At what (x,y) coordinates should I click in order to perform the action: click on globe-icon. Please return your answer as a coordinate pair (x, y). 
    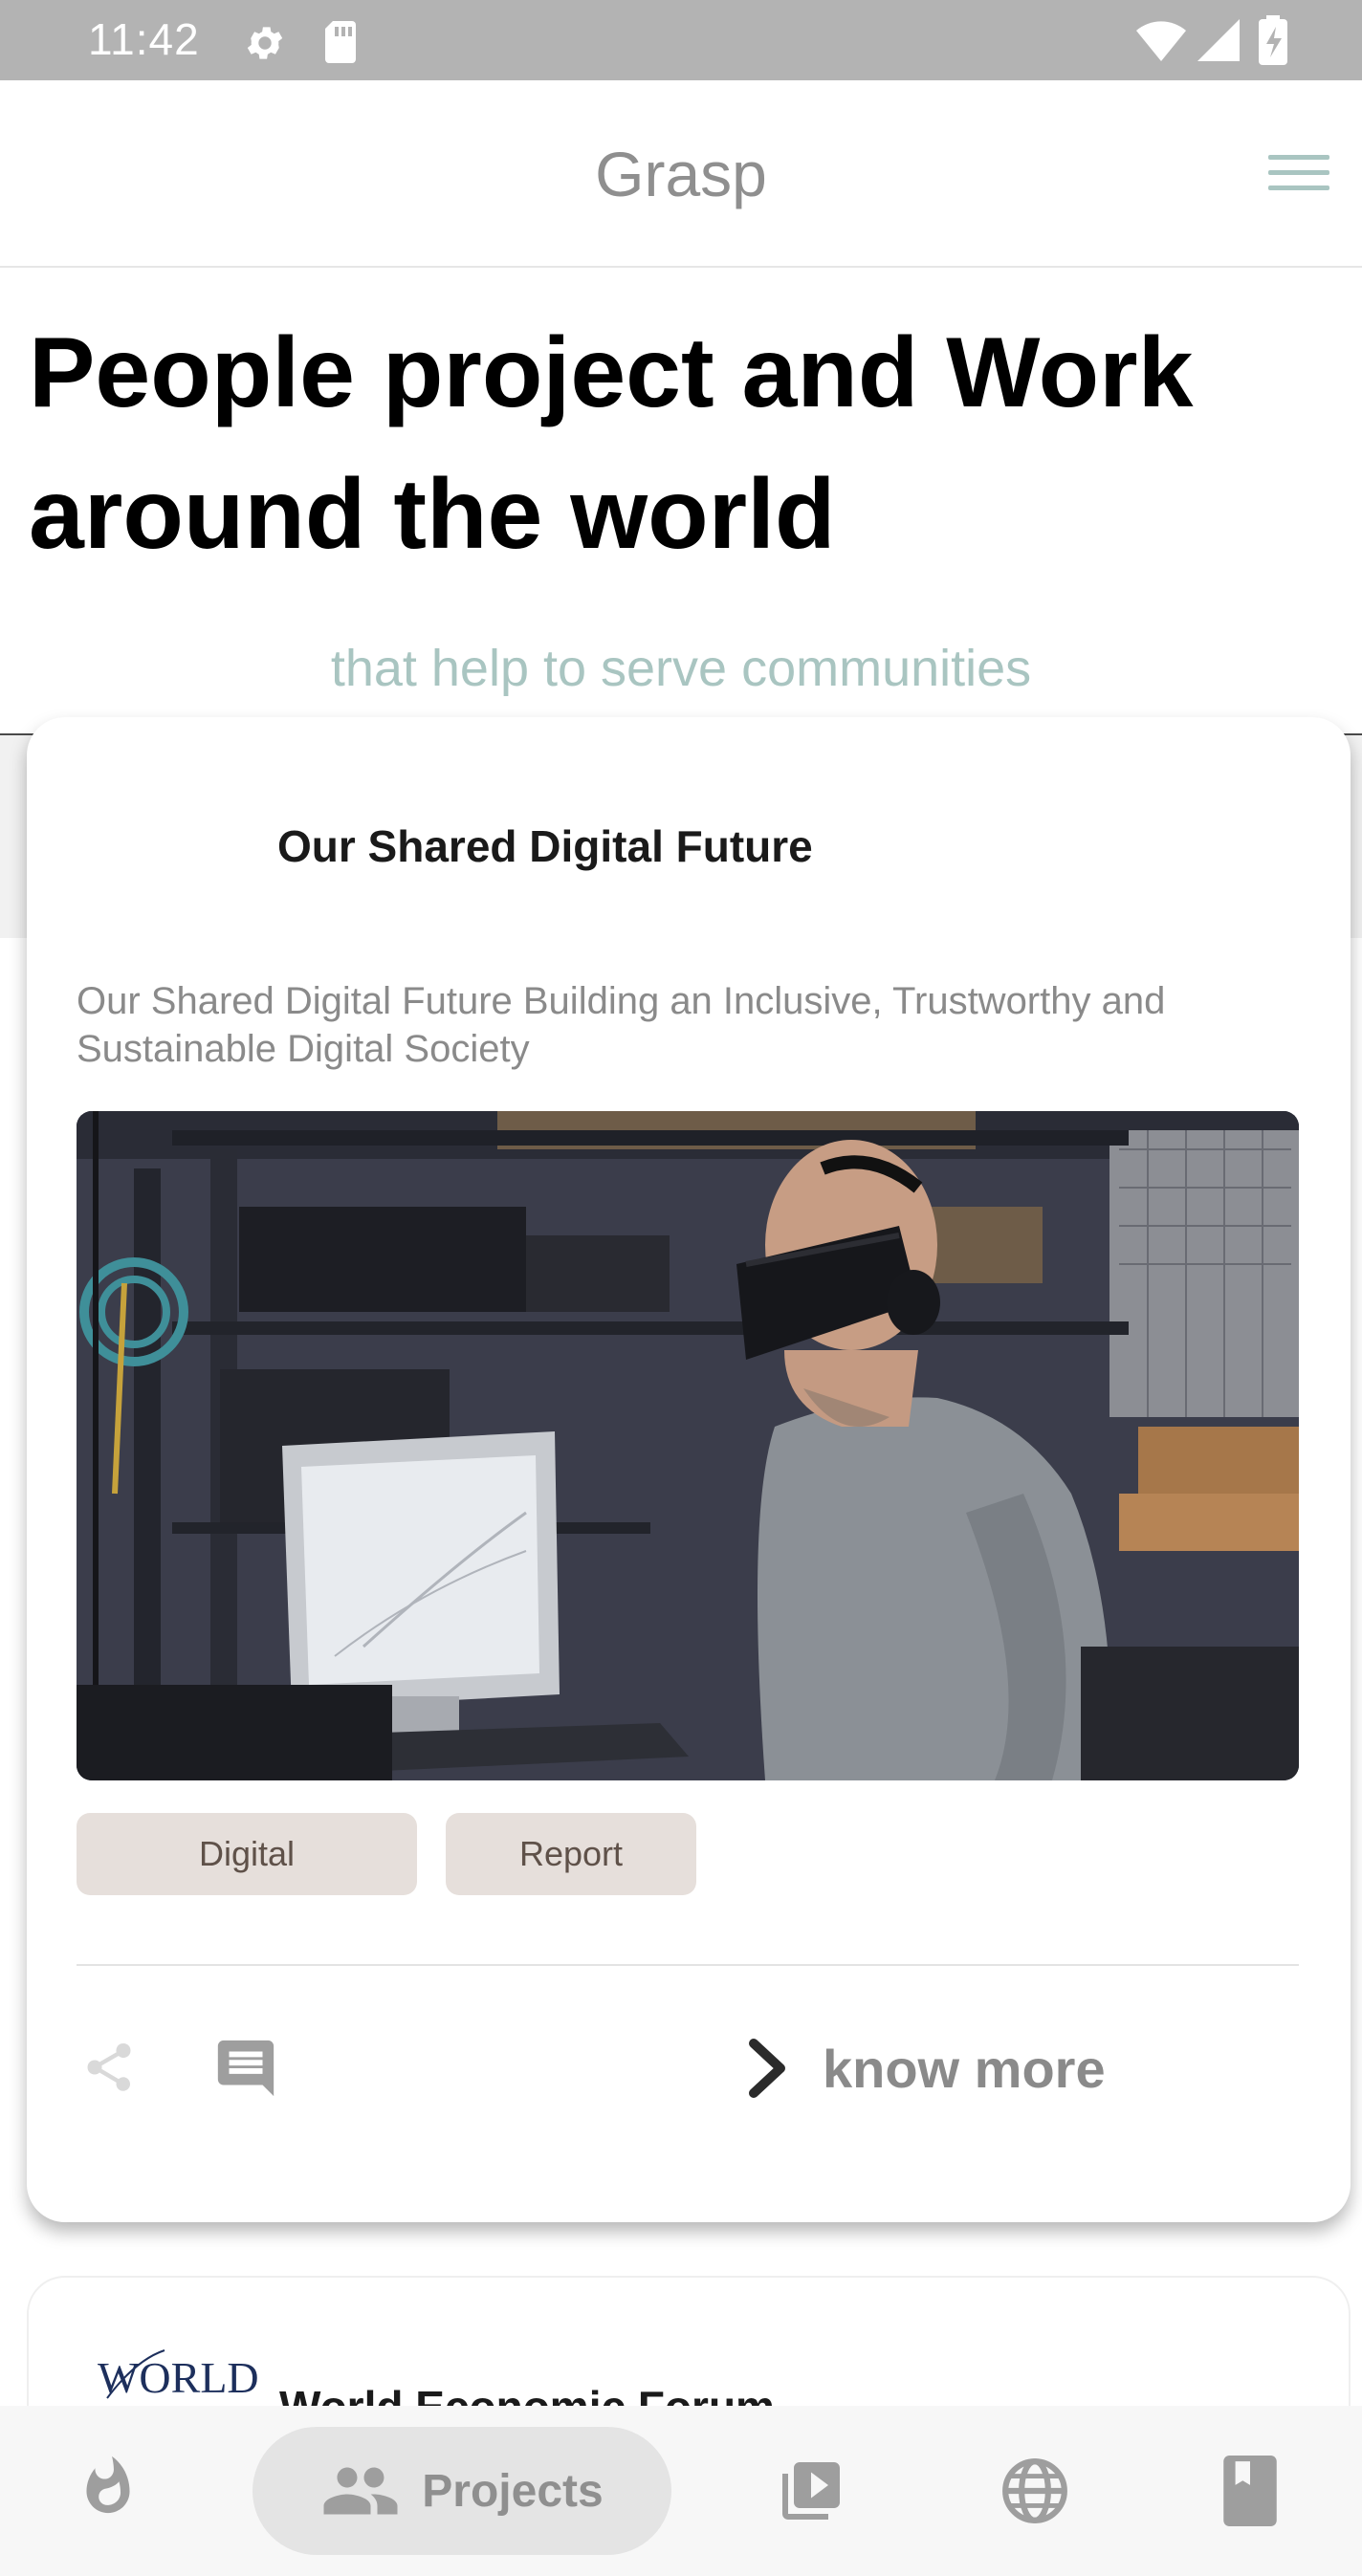
    Looking at the image, I should click on (1034, 2490).